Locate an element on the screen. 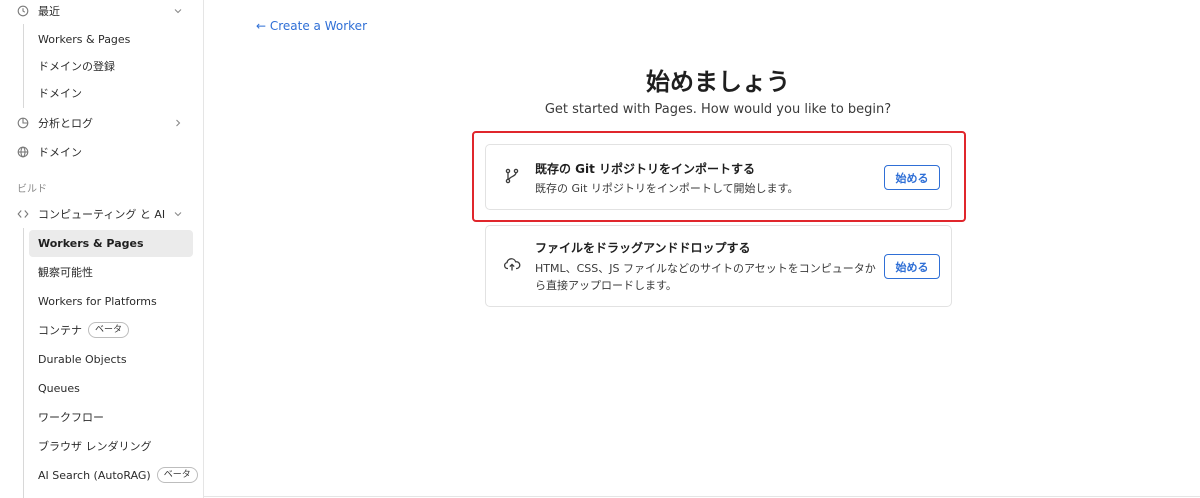  sidebar-item-label: ワークフロー is located at coordinates (71, 417).